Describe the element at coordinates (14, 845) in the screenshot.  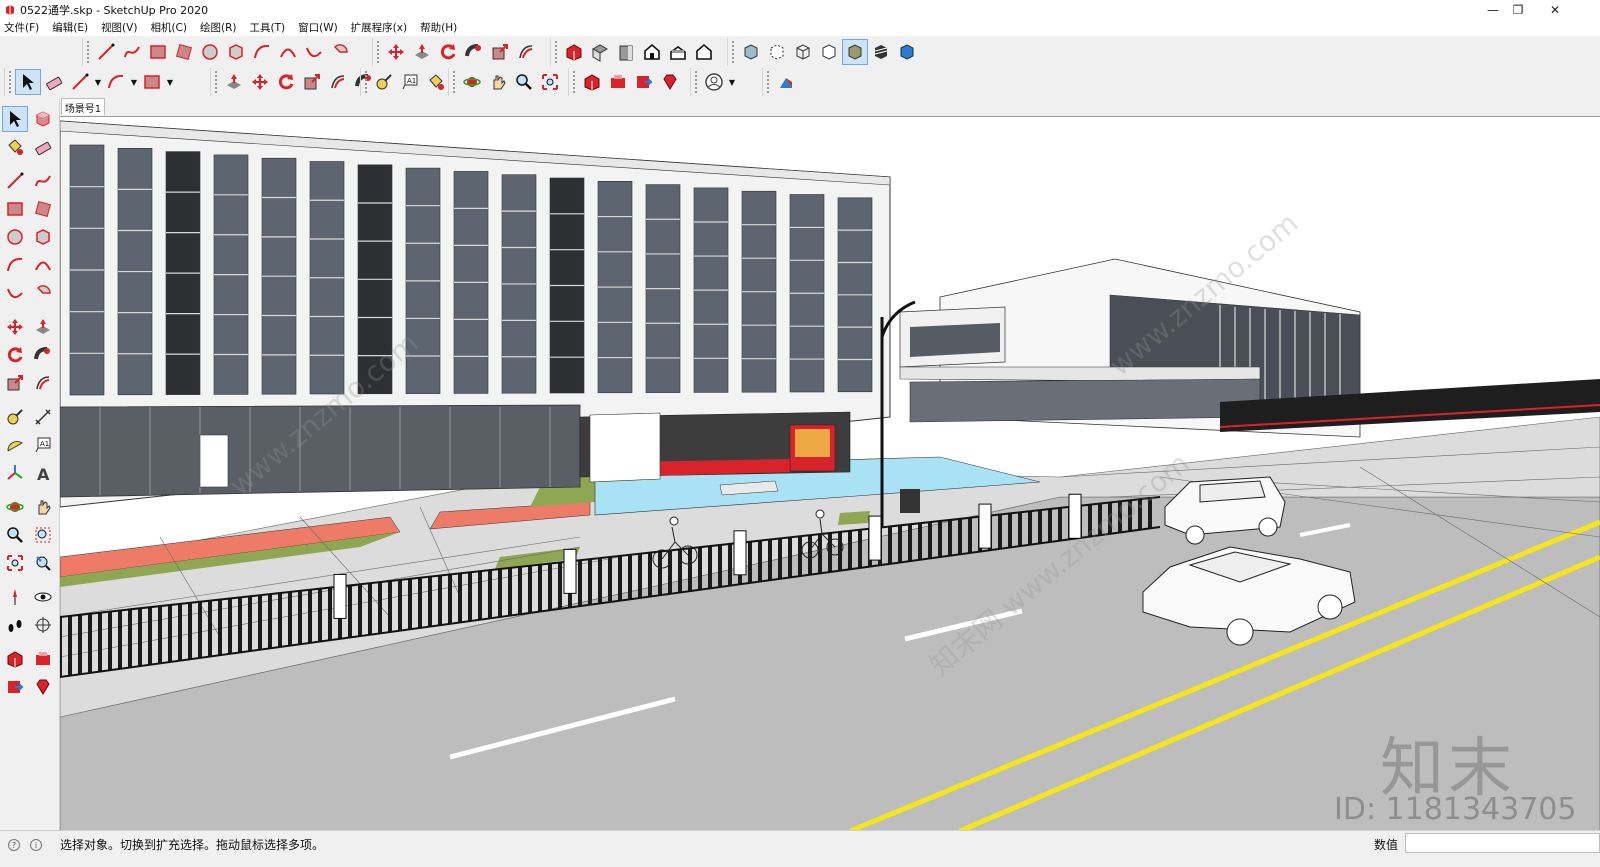
I see `geo-location-icon: ?` at that location.